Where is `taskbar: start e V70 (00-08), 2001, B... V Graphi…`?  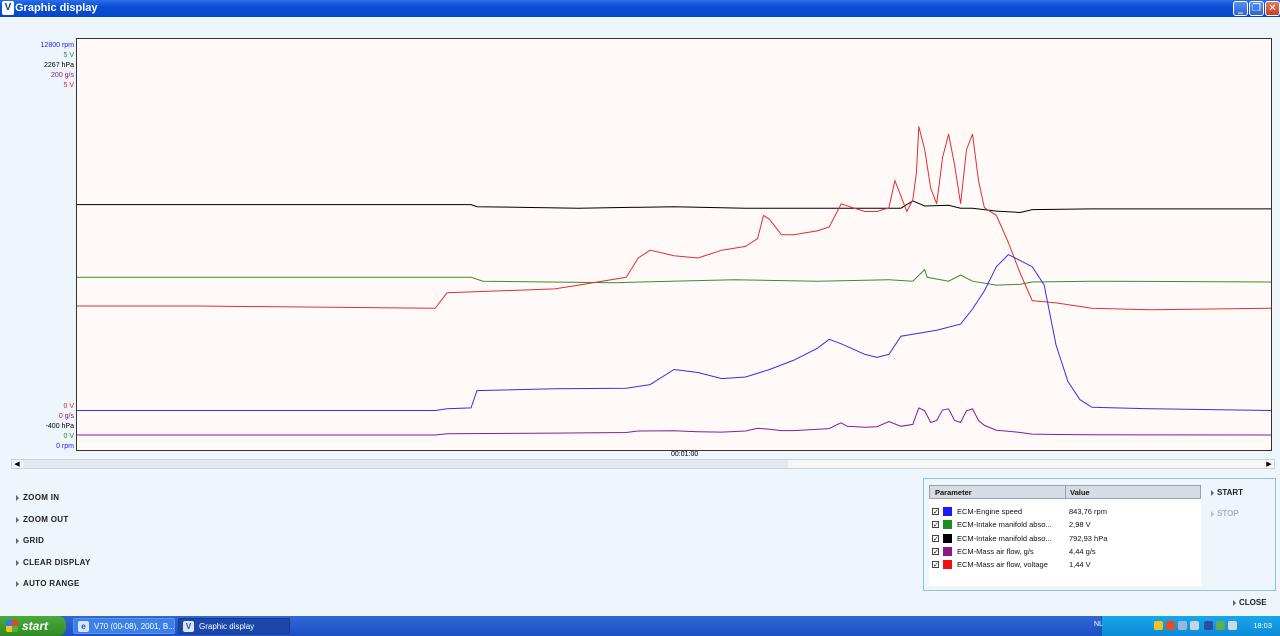 taskbar: start e V70 (00-08), 2001, B... V Graphi… is located at coordinates (640, 626).